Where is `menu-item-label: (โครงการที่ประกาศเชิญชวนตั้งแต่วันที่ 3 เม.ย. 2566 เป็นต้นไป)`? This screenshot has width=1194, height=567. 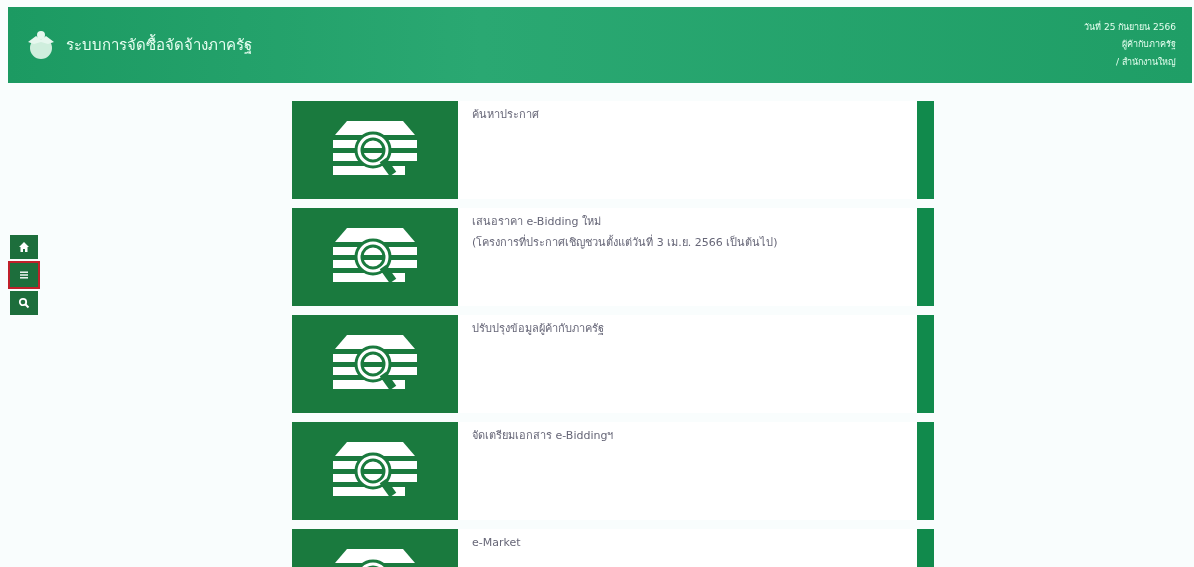
menu-item-label: (โครงการที่ประกาศเชิญชวนตั้งแต่วันที่ 3 เม.ย. 2566 เป็นต้นไป) is located at coordinates (687, 243).